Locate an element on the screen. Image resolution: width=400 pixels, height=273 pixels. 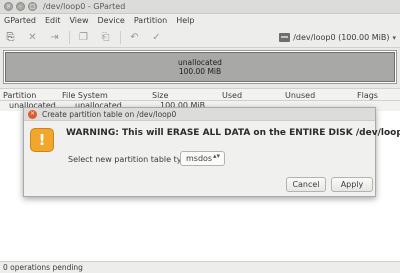
toolbar: ⎘ ✕ ⇥ ❐ ⎗ ↶ ✓ /dev/loop0 (100.00 MiB) ▾ is located at coordinates (200, 37).